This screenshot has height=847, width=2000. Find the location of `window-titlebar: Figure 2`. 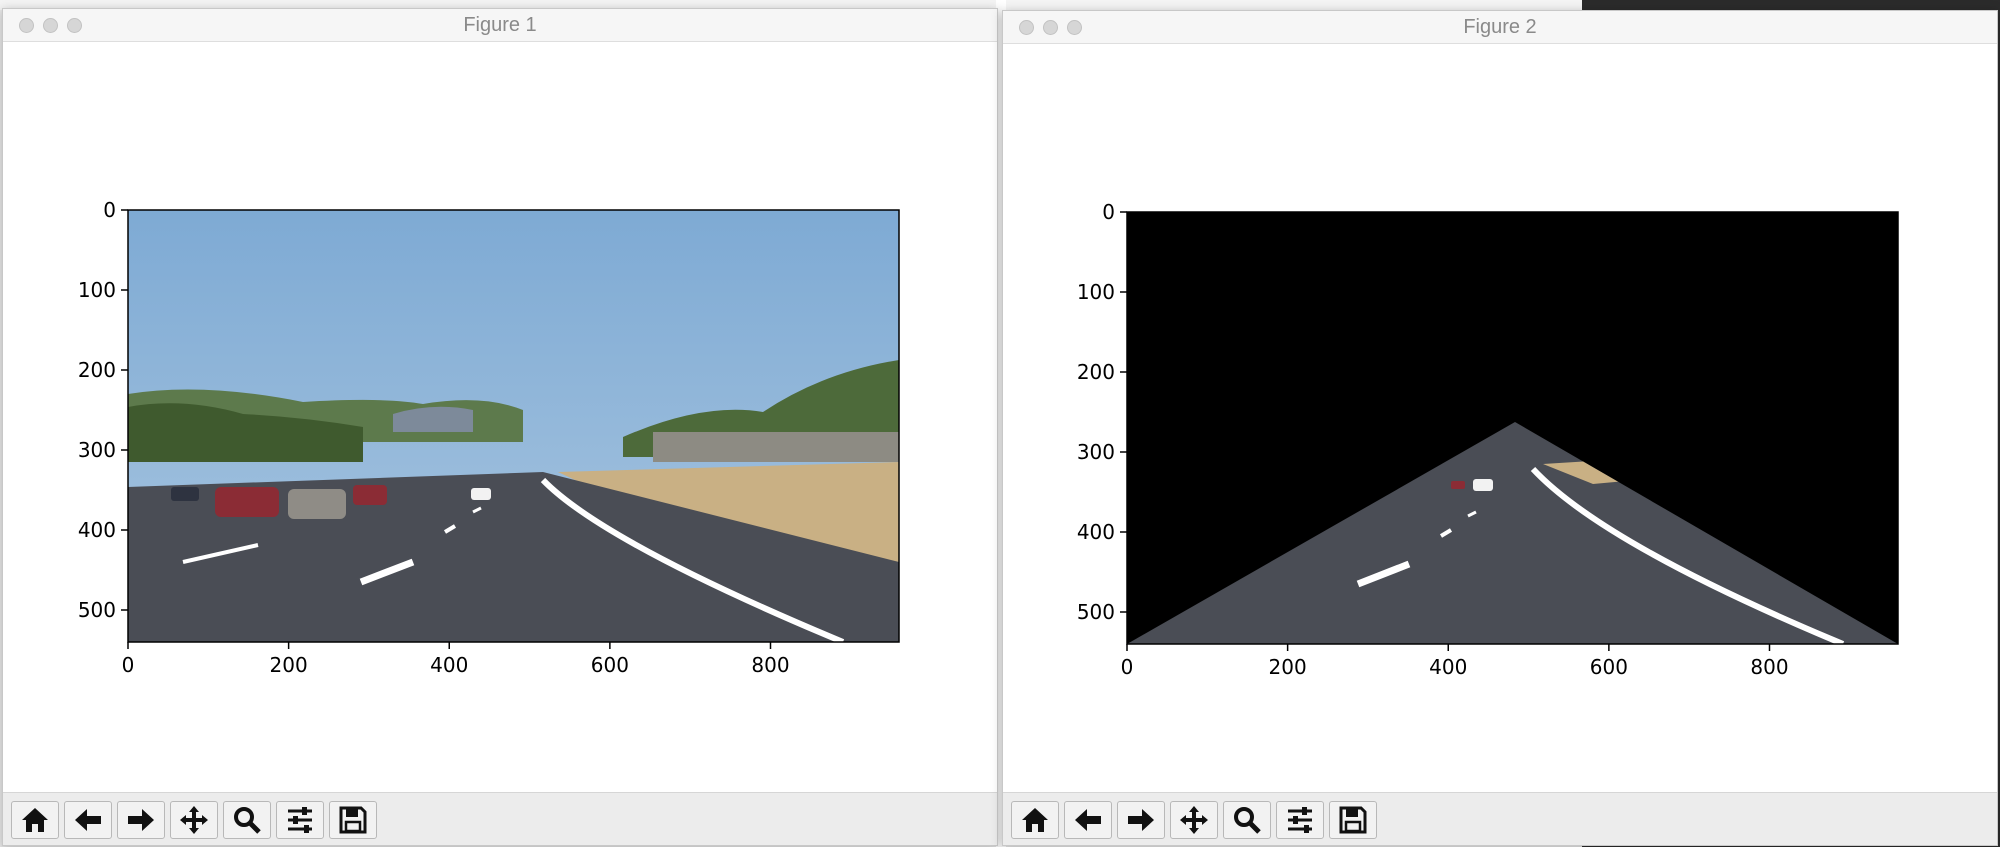

window-titlebar: Figure 2 is located at coordinates (1500, 27).